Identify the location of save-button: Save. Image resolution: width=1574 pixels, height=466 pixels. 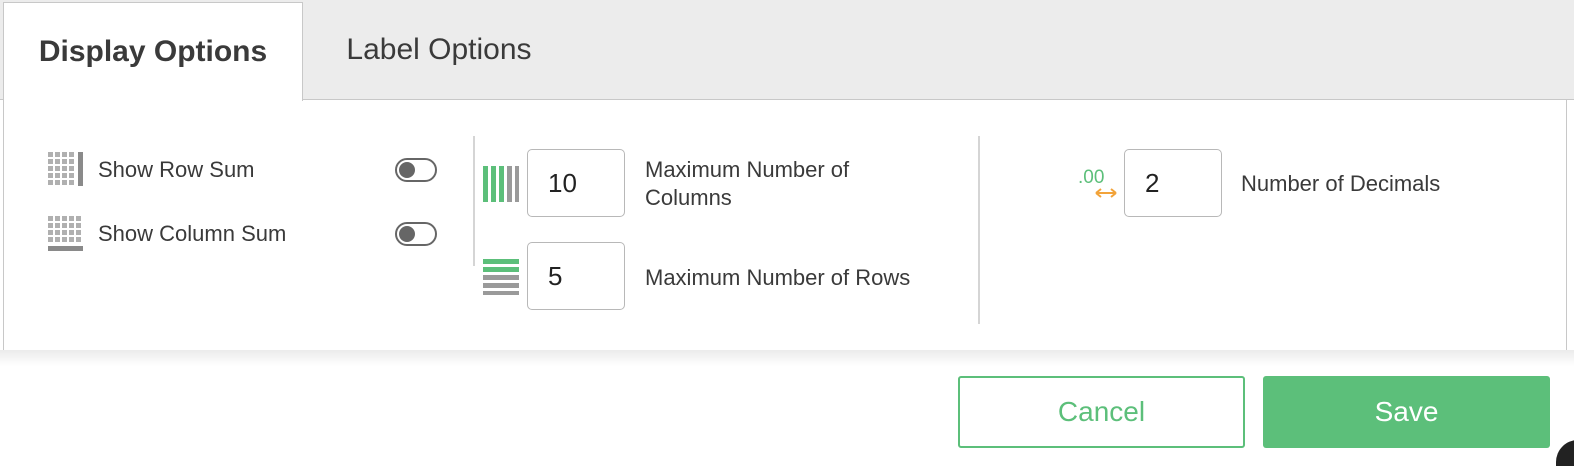
(1406, 412).